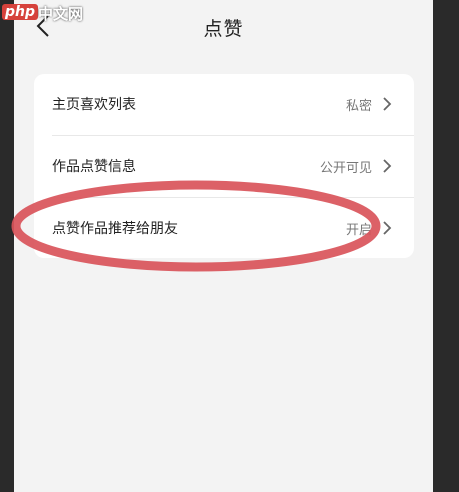 This screenshot has height=492, width=459. Describe the element at coordinates (358, 106) in the screenshot. I see `setting-value: 私密` at that location.